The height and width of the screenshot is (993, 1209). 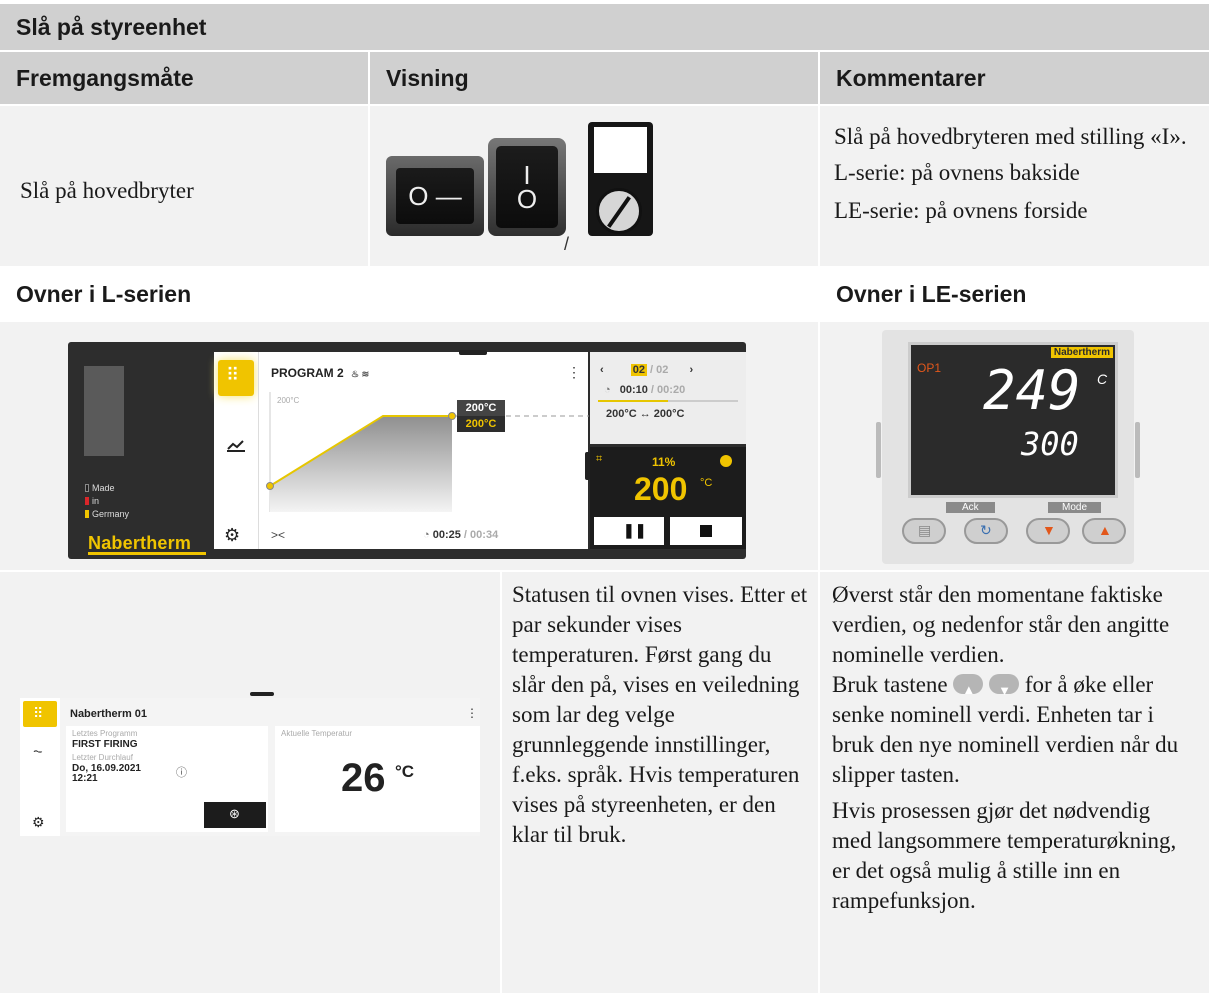 What do you see at coordinates (233, 375) in the screenshot?
I see `grid-icon: ⠿` at bounding box center [233, 375].